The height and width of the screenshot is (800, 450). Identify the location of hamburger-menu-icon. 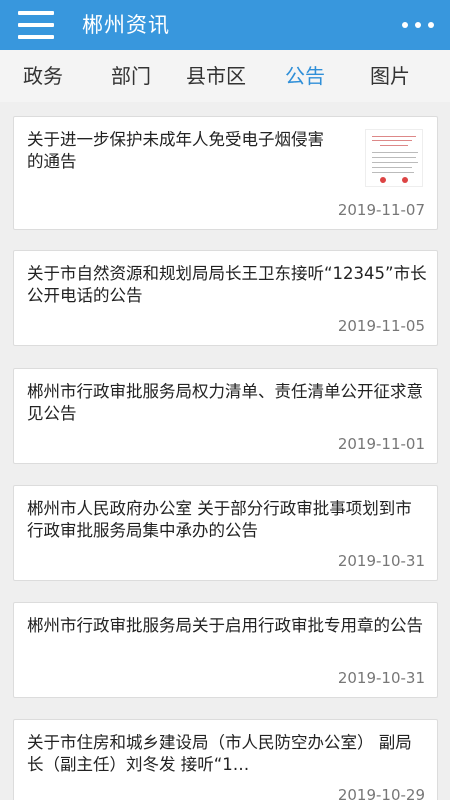
(36, 25).